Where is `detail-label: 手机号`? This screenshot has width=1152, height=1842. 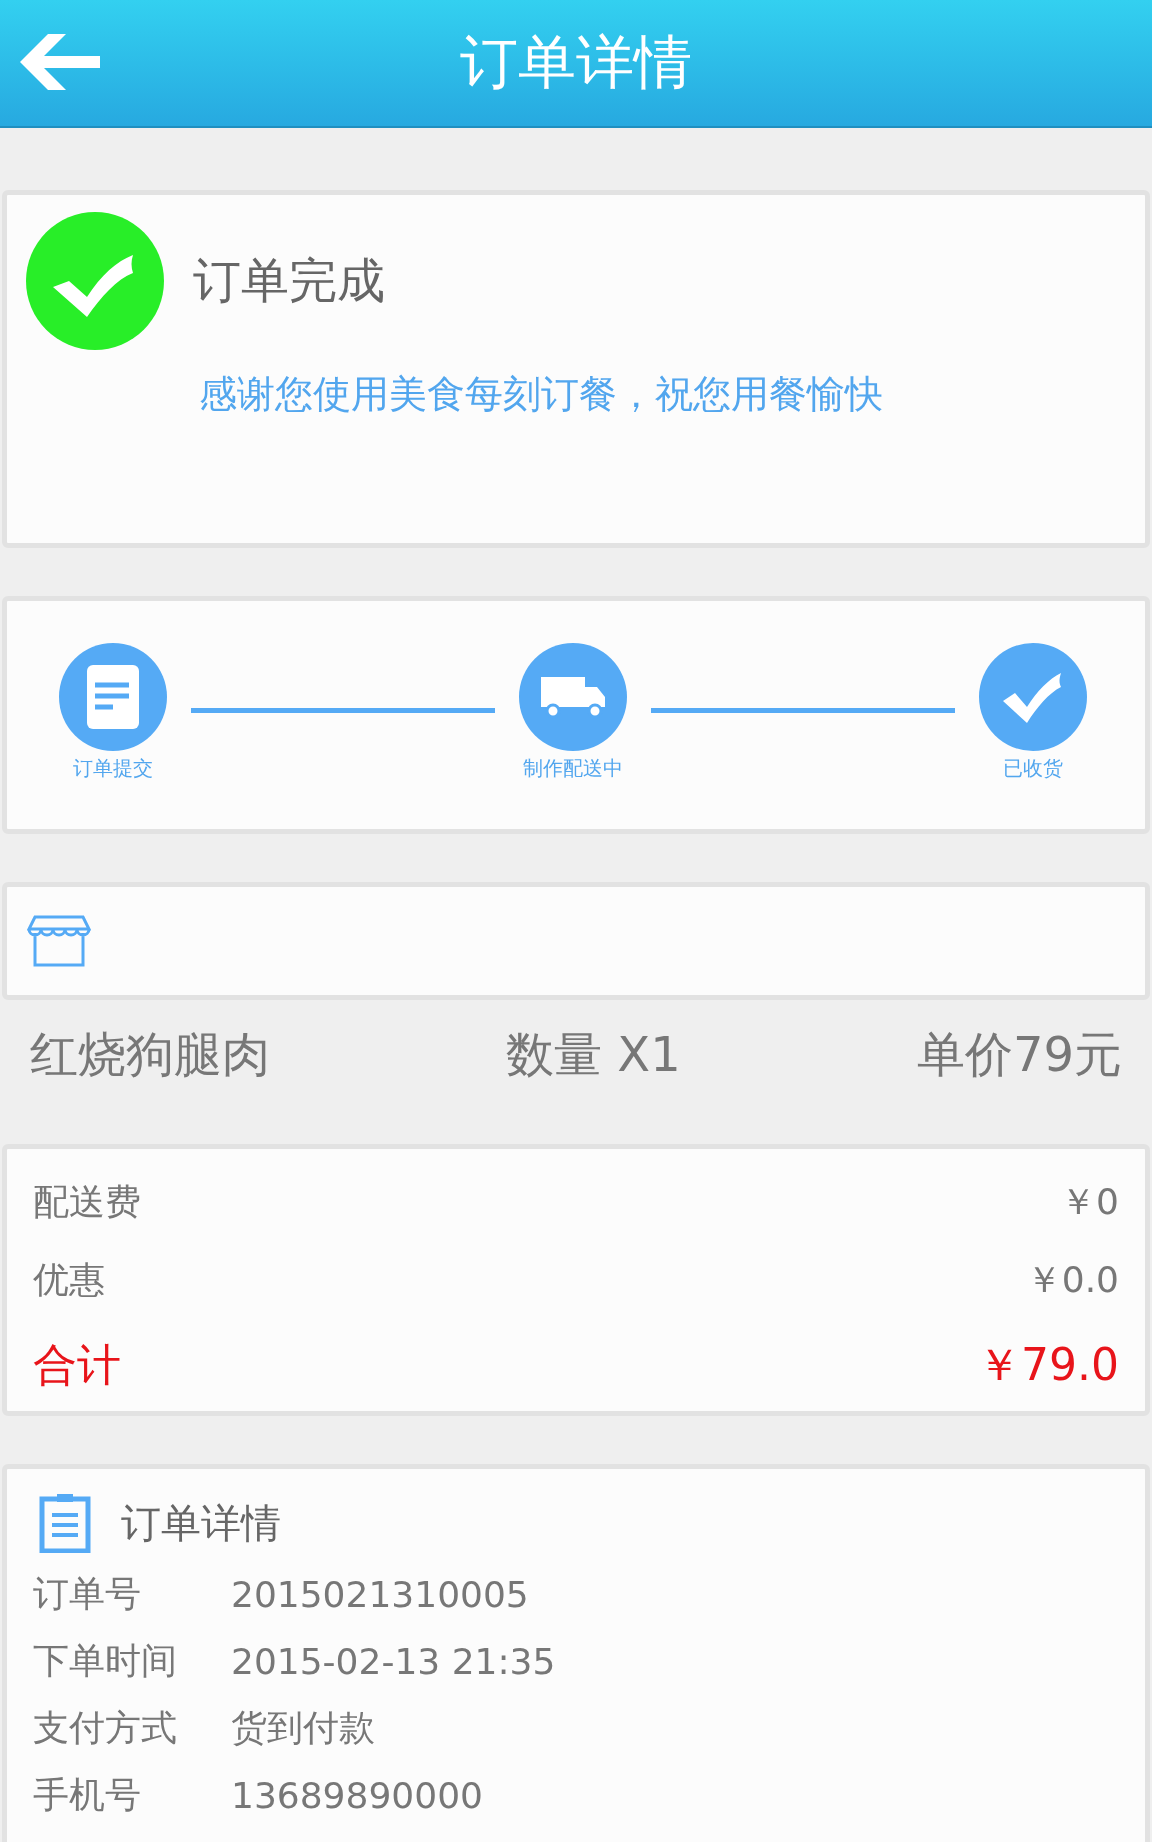 detail-label: 手机号 is located at coordinates (87, 1795).